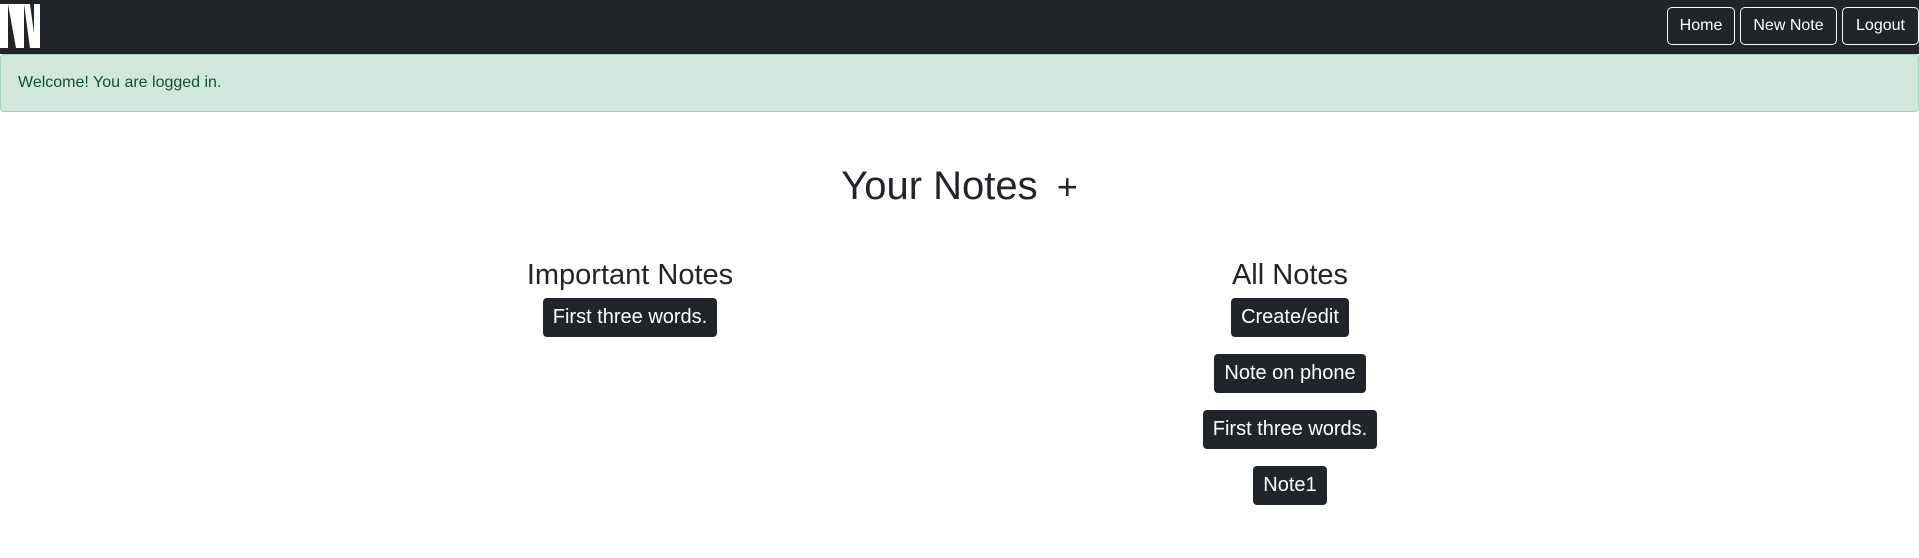 Image resolution: width=1919 pixels, height=558 pixels. Describe the element at coordinates (1701, 26) in the screenshot. I see `home-button: Home` at that location.